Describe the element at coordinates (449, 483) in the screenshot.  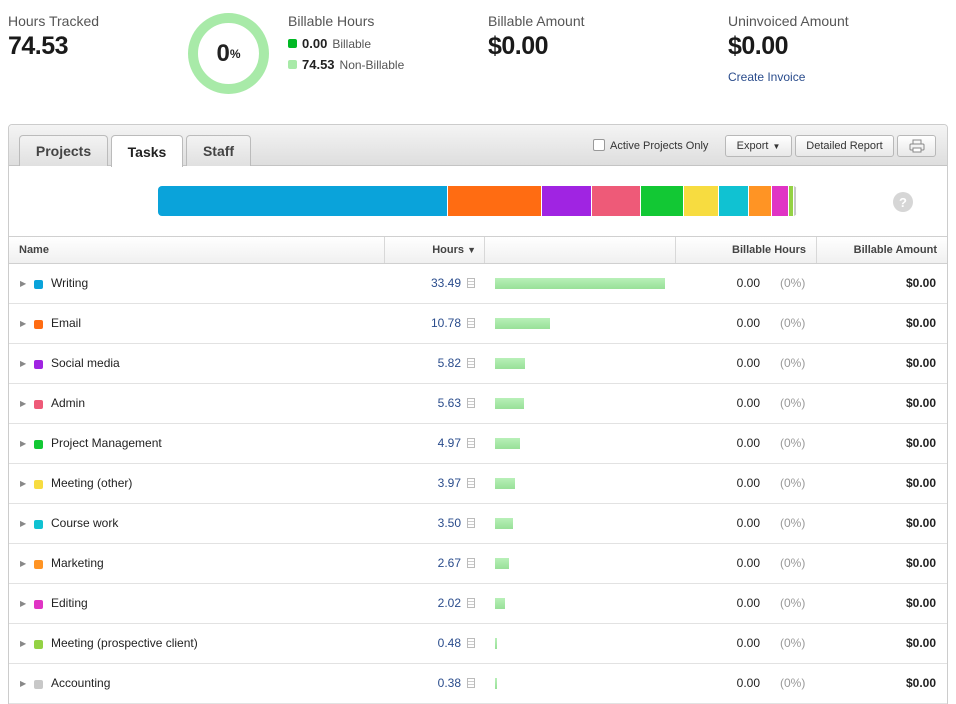
I see `task-hours: 3.97` at that location.